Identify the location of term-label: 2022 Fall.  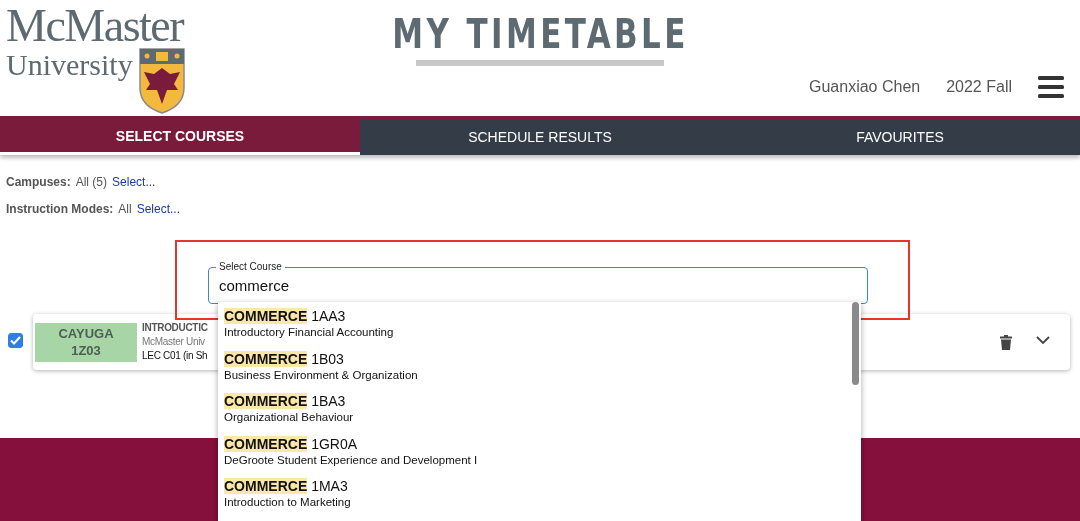
(979, 87).